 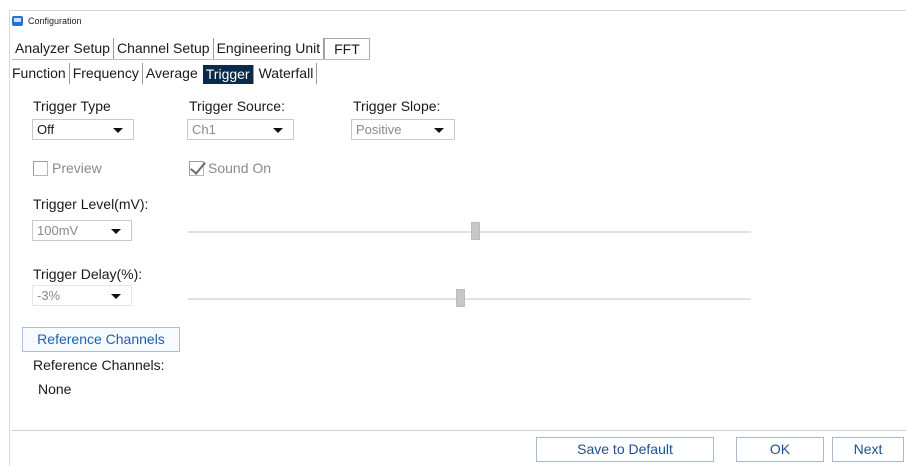 What do you see at coordinates (475, 231) in the screenshot?
I see `trigger-level-slider-thumb` at bounding box center [475, 231].